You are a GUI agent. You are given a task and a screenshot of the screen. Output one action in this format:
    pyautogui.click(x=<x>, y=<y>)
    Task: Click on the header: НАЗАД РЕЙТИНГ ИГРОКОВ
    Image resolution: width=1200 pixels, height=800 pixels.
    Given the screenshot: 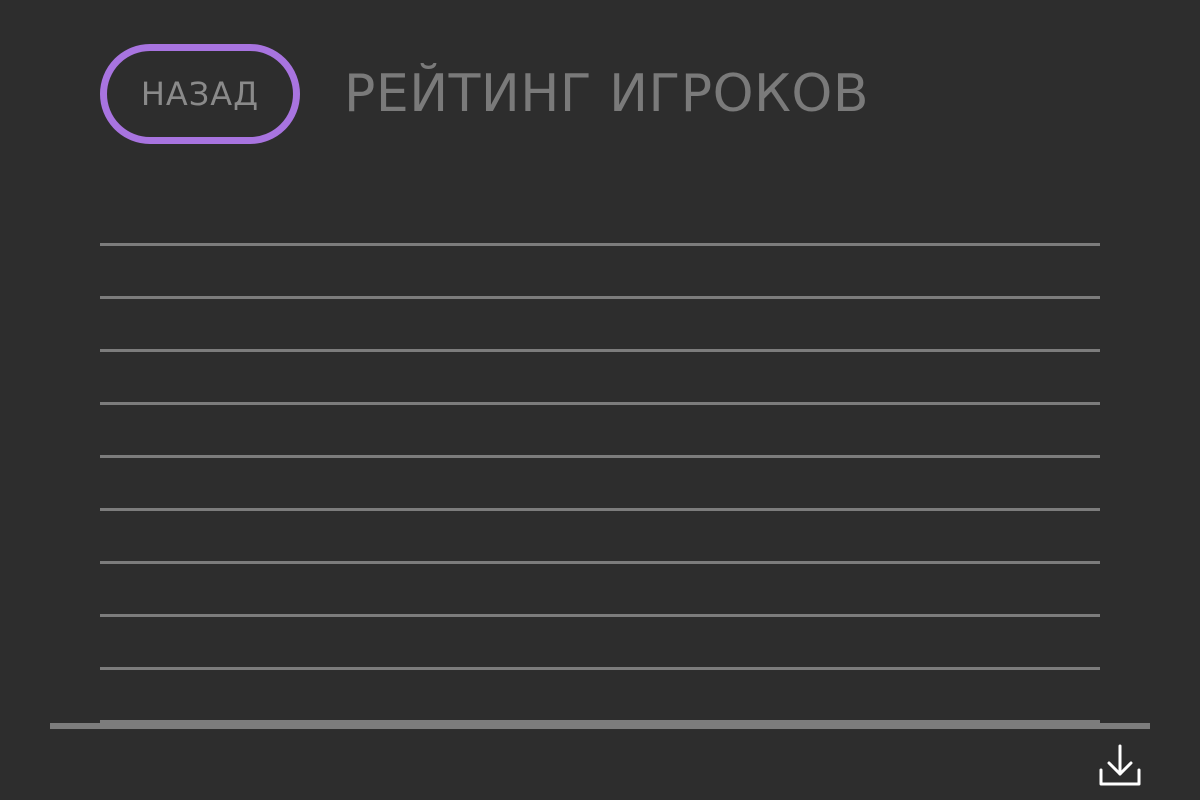 What is the action you would take?
    pyautogui.click(x=484, y=94)
    